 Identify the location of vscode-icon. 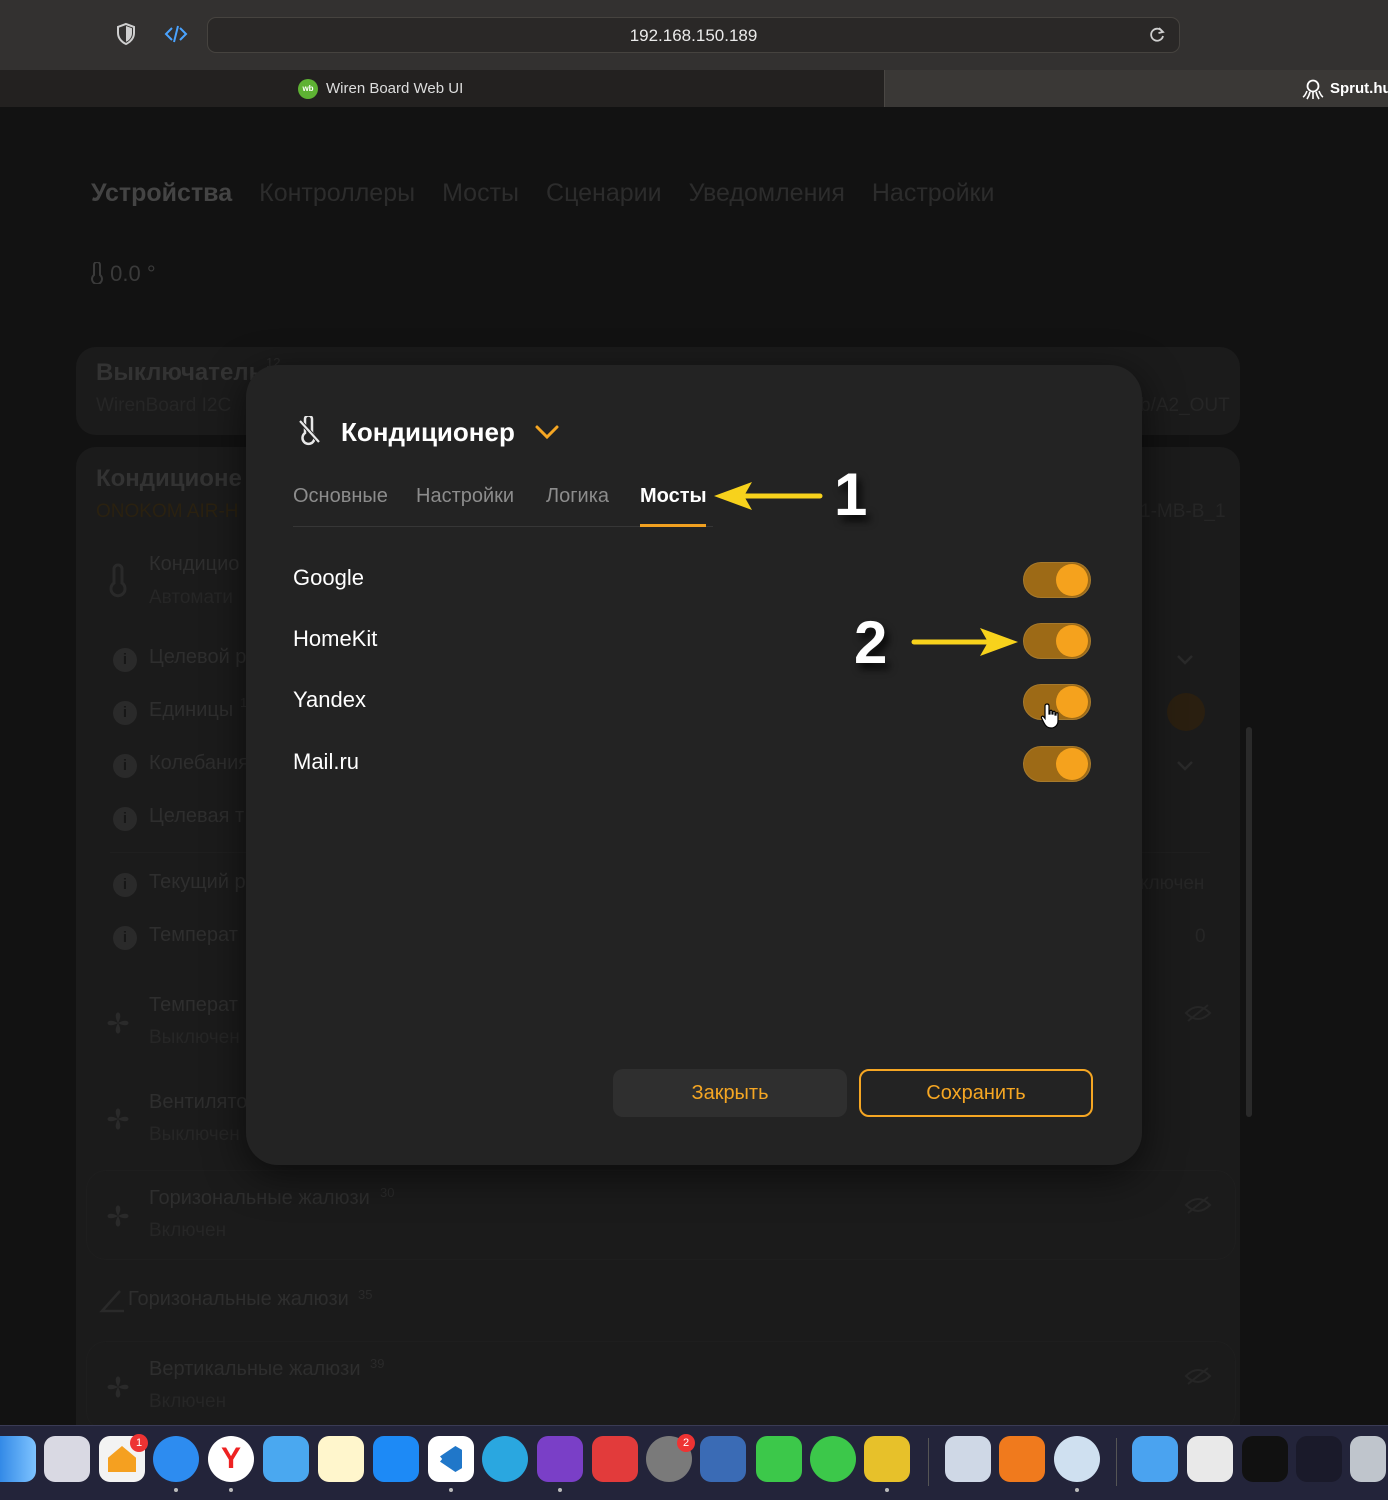
(451, 1459).